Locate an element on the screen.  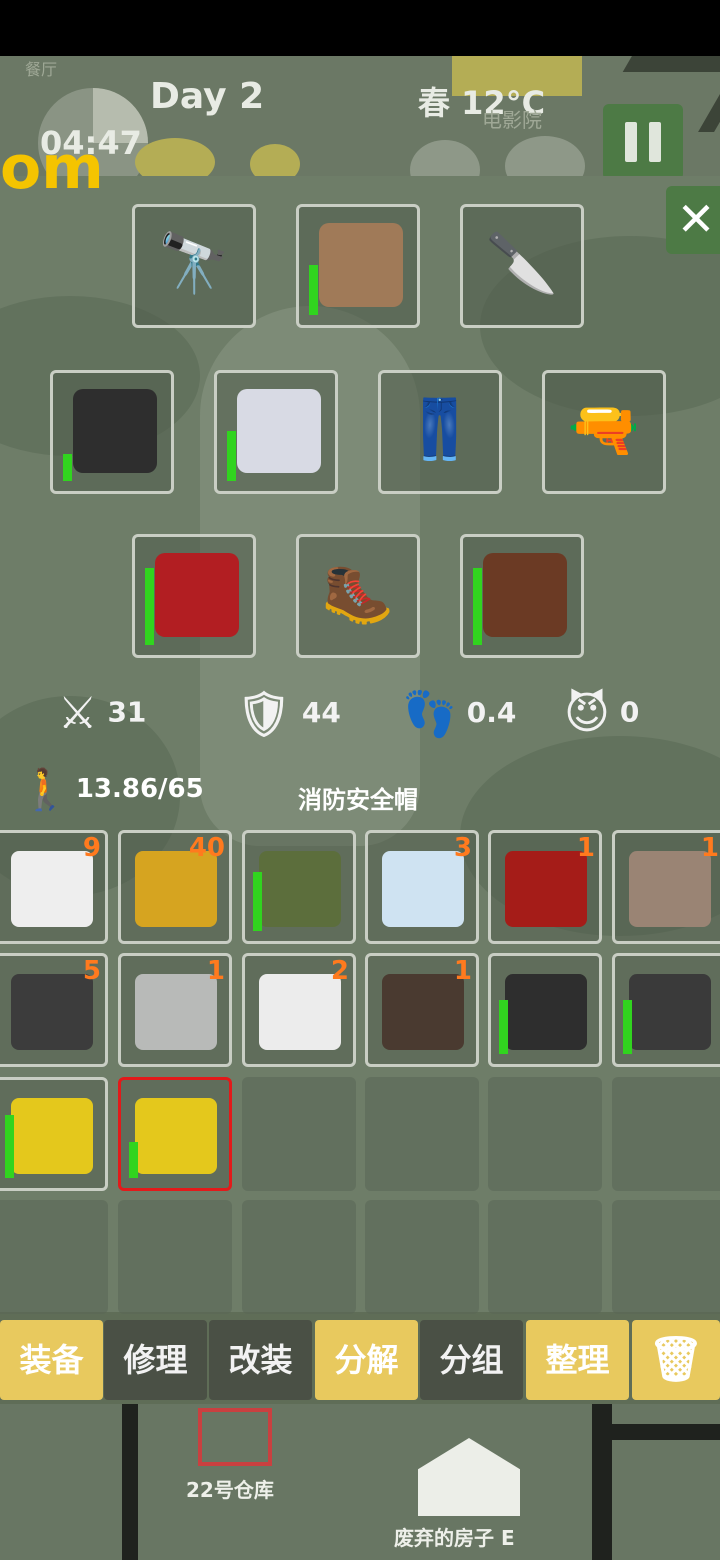
inventory-item-pistol-glock is located at coordinates (545, 1010).